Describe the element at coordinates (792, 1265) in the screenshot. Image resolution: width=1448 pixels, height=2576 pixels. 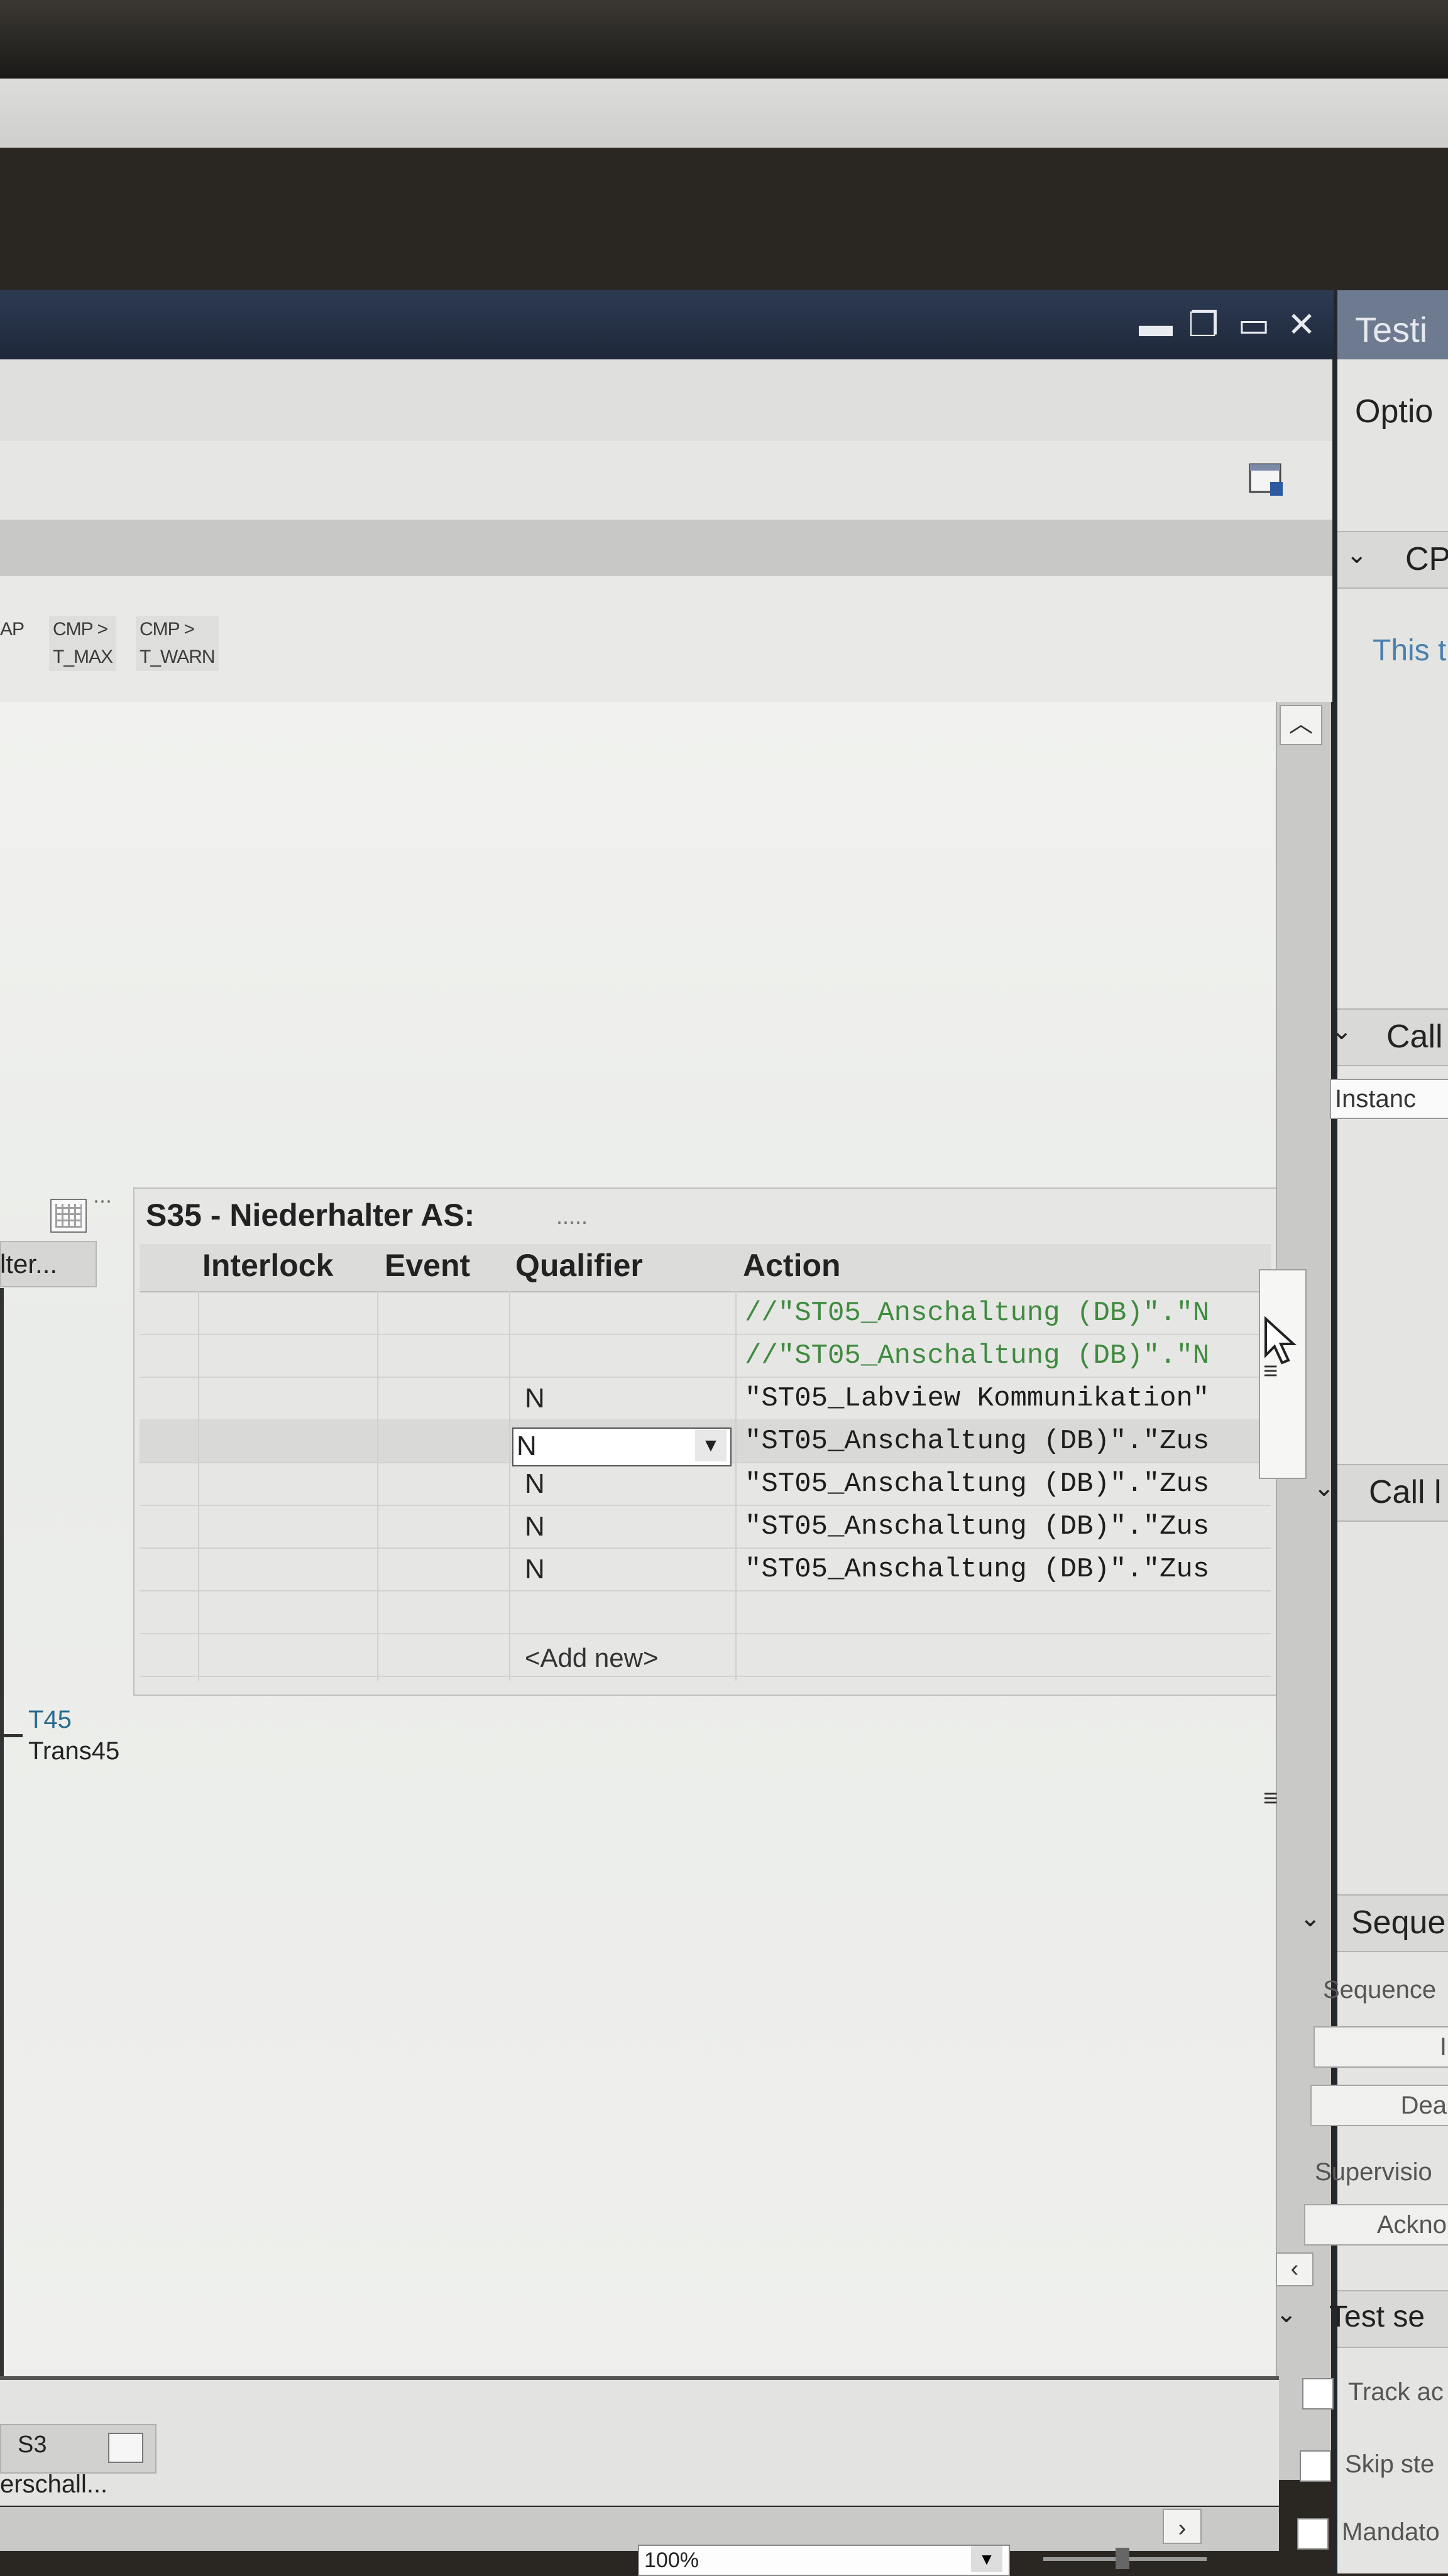
I see `action-header: Action` at that location.